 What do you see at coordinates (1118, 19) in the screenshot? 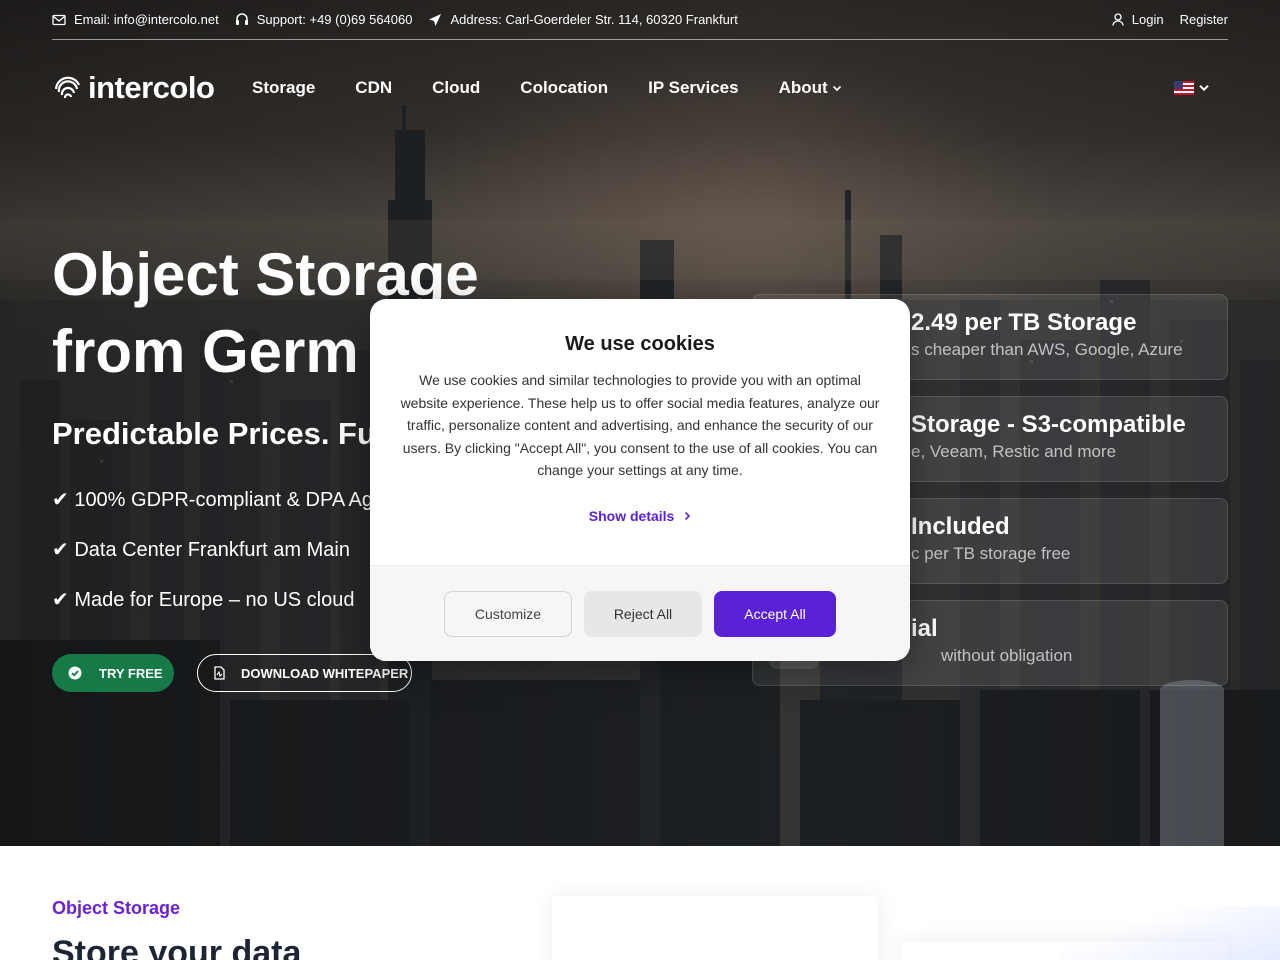
I see `user-icon` at bounding box center [1118, 19].